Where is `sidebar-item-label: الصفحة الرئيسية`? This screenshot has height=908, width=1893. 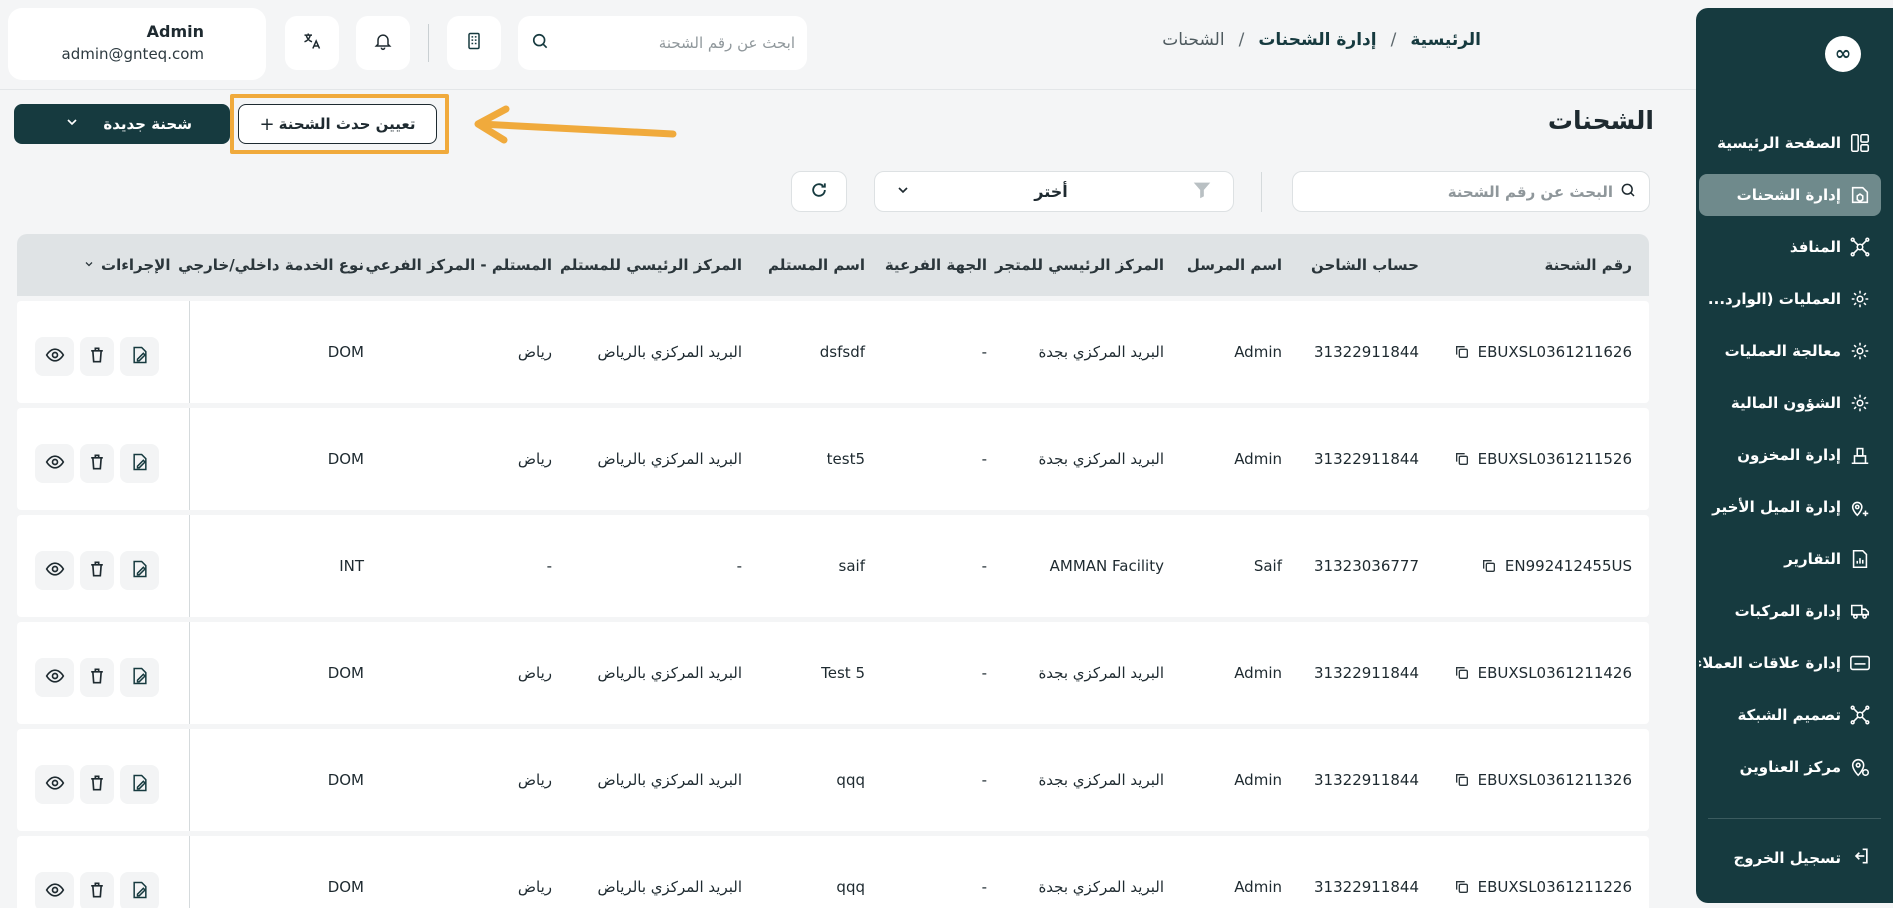 sidebar-item-label: الصفحة الرئيسية is located at coordinates (1779, 143).